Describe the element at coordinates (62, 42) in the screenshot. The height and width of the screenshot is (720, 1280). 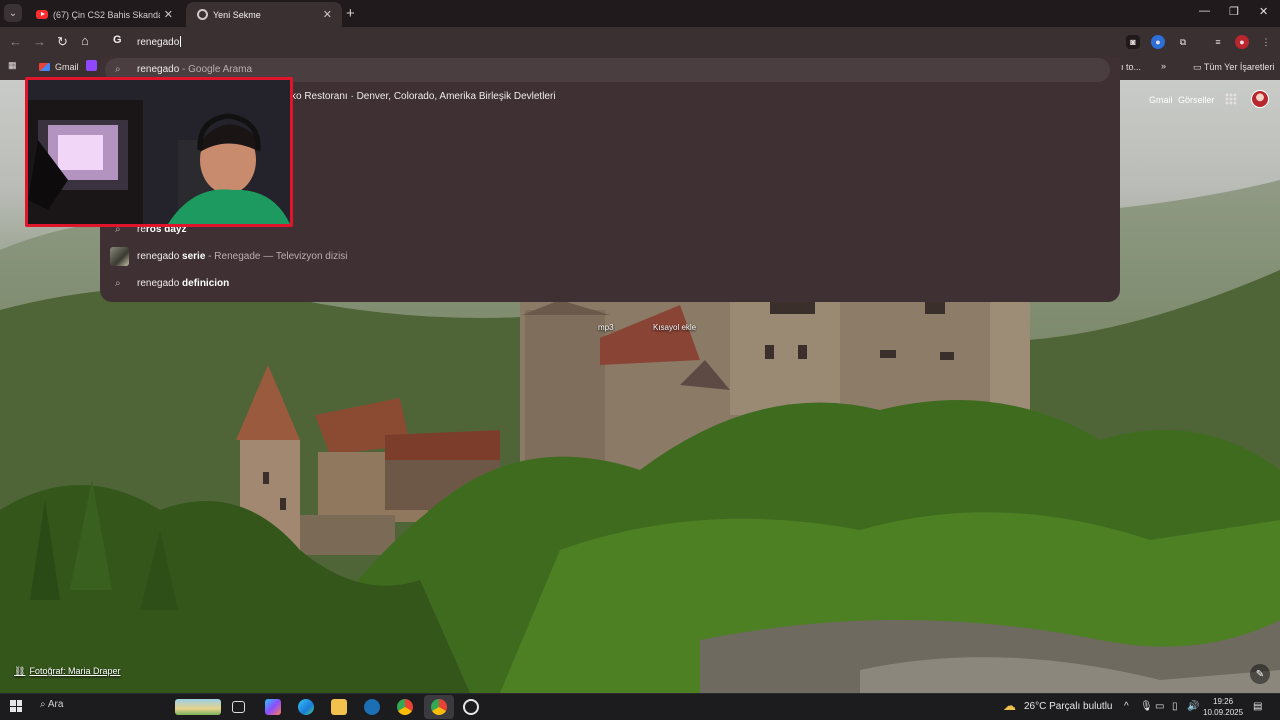
I see `reload-icon: ↻` at that location.